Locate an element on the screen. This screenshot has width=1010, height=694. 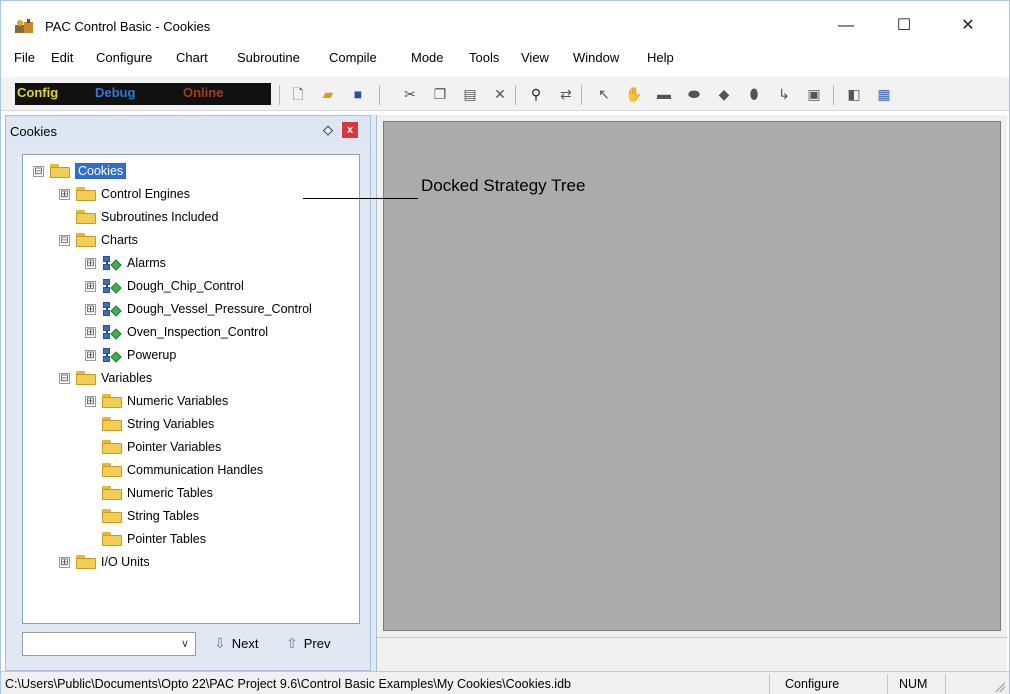
status-mode: Configure is located at coordinates (812, 684).